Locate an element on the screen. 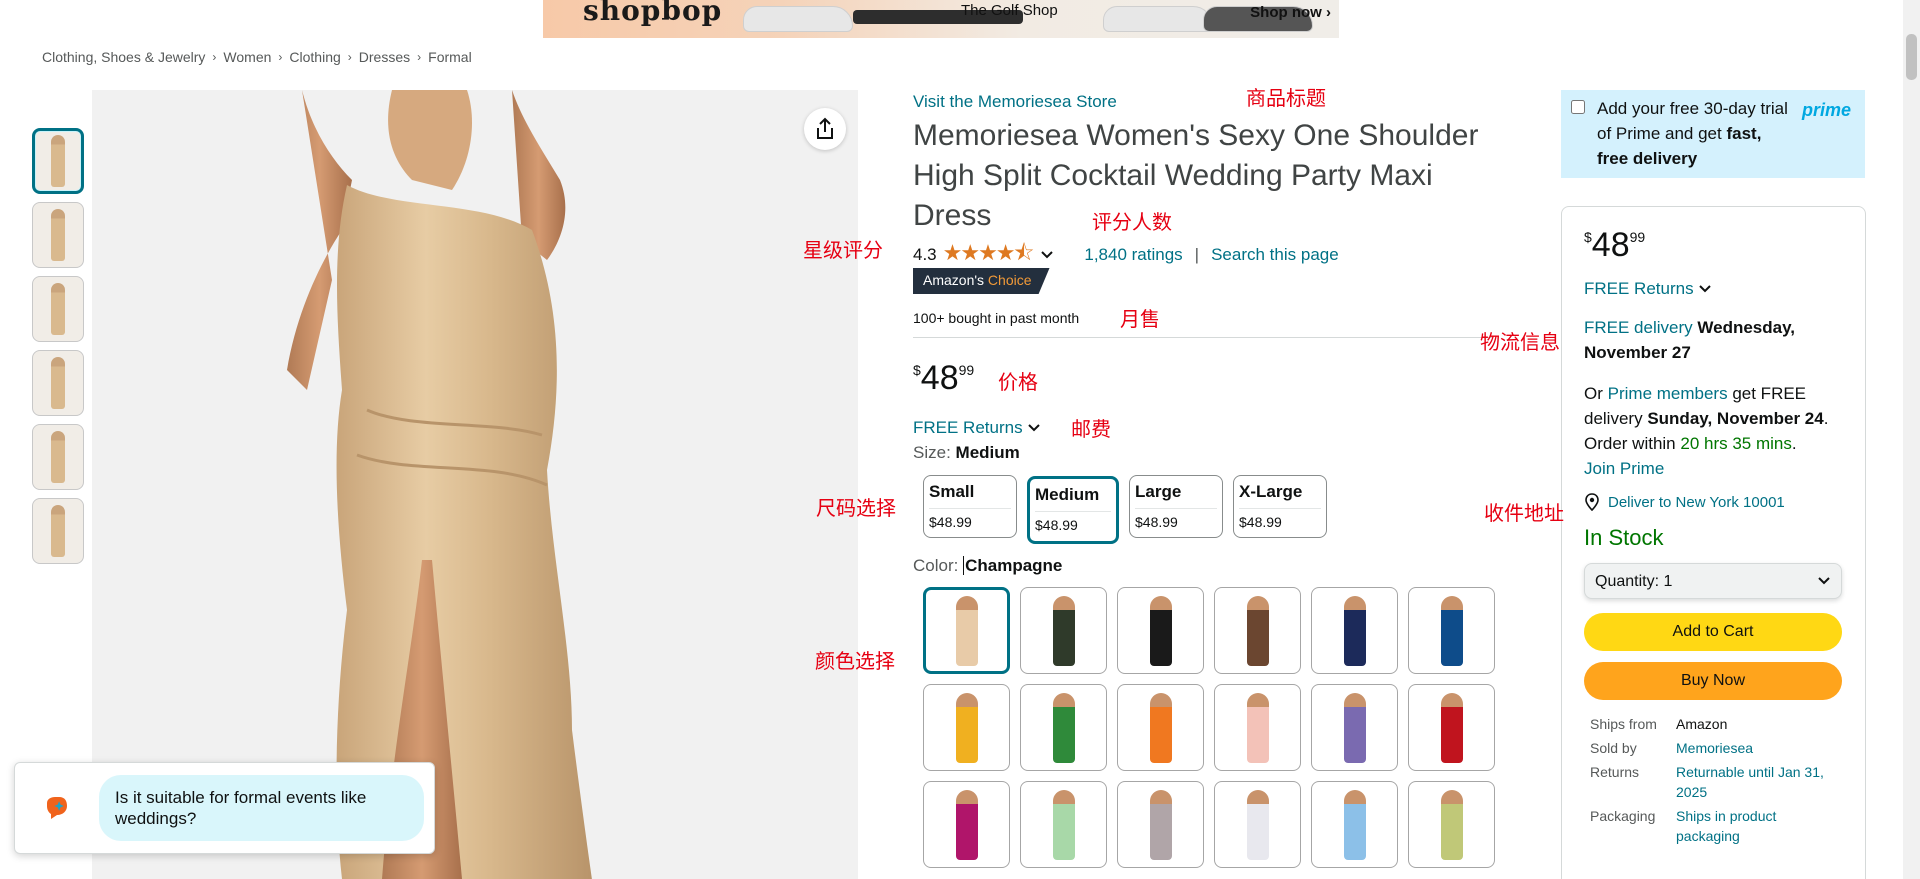  breadcrumb-item: Women is located at coordinates (247, 57).